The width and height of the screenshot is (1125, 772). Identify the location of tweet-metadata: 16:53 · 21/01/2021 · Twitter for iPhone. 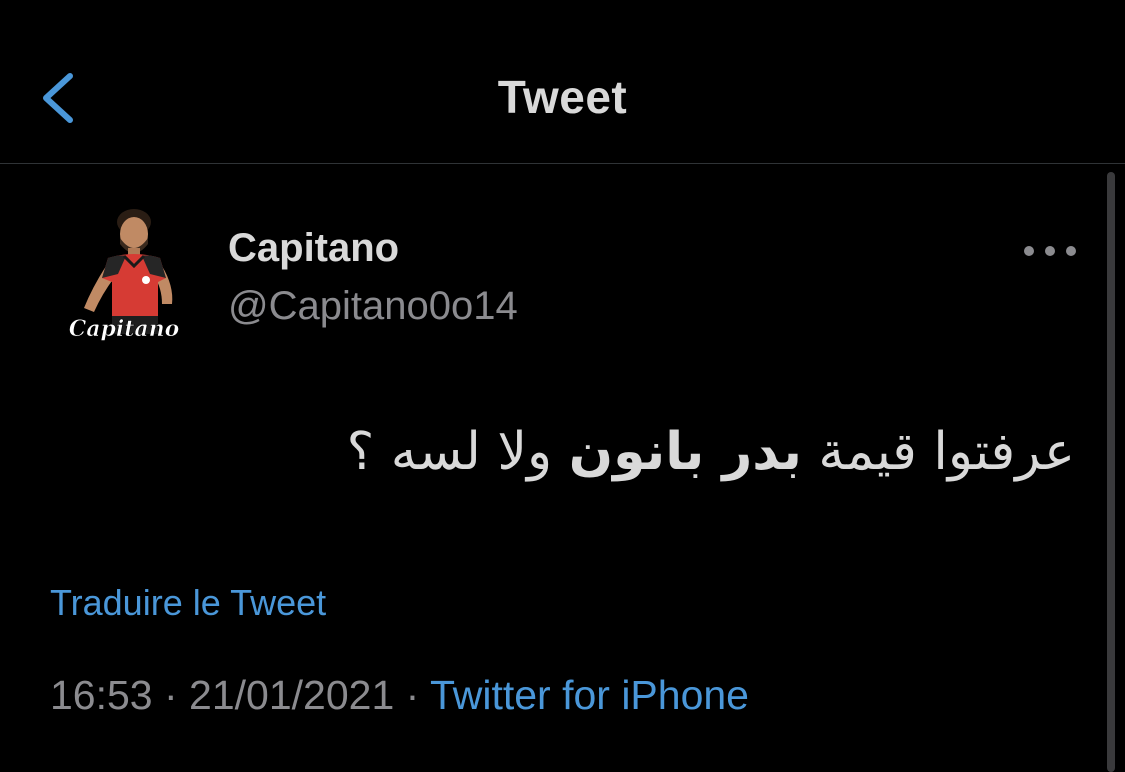
(399, 695).